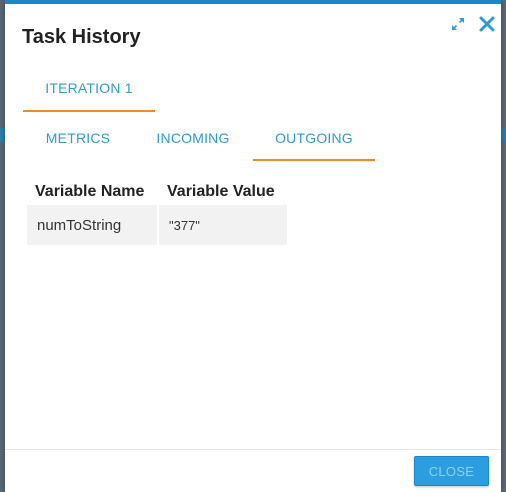 The height and width of the screenshot is (492, 506). Describe the element at coordinates (78, 139) in the screenshot. I see `tab-metrics: METRICS` at that location.